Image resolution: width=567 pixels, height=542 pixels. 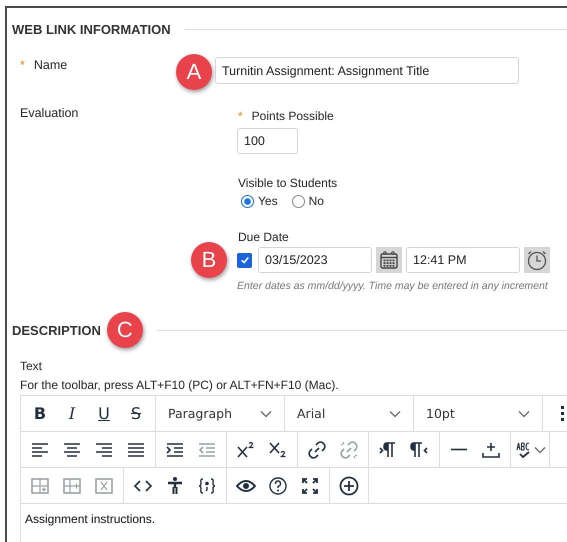 I want to click on toolbar-hint: For the toolbar, press ALT+F10 (PC) or ALT+FN+F10 (Mac)., so click(x=180, y=385).